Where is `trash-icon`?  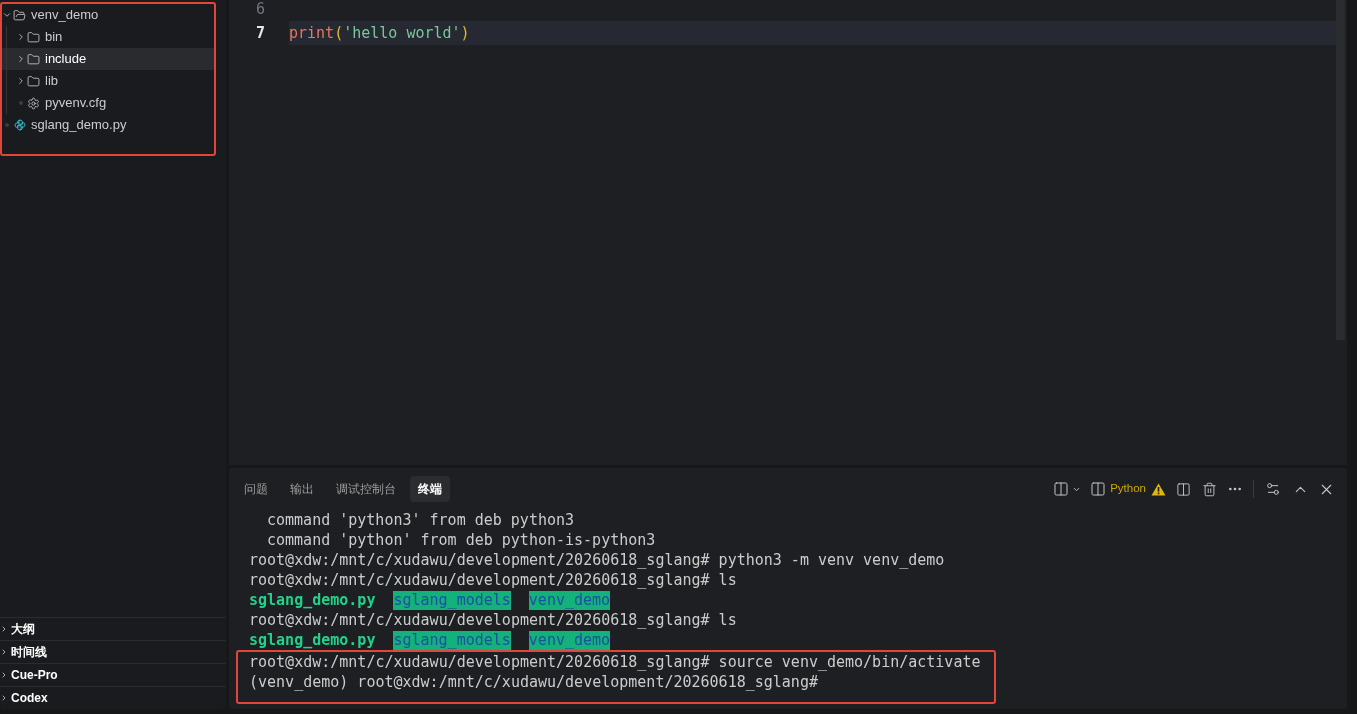
trash-icon is located at coordinates (1209, 489).